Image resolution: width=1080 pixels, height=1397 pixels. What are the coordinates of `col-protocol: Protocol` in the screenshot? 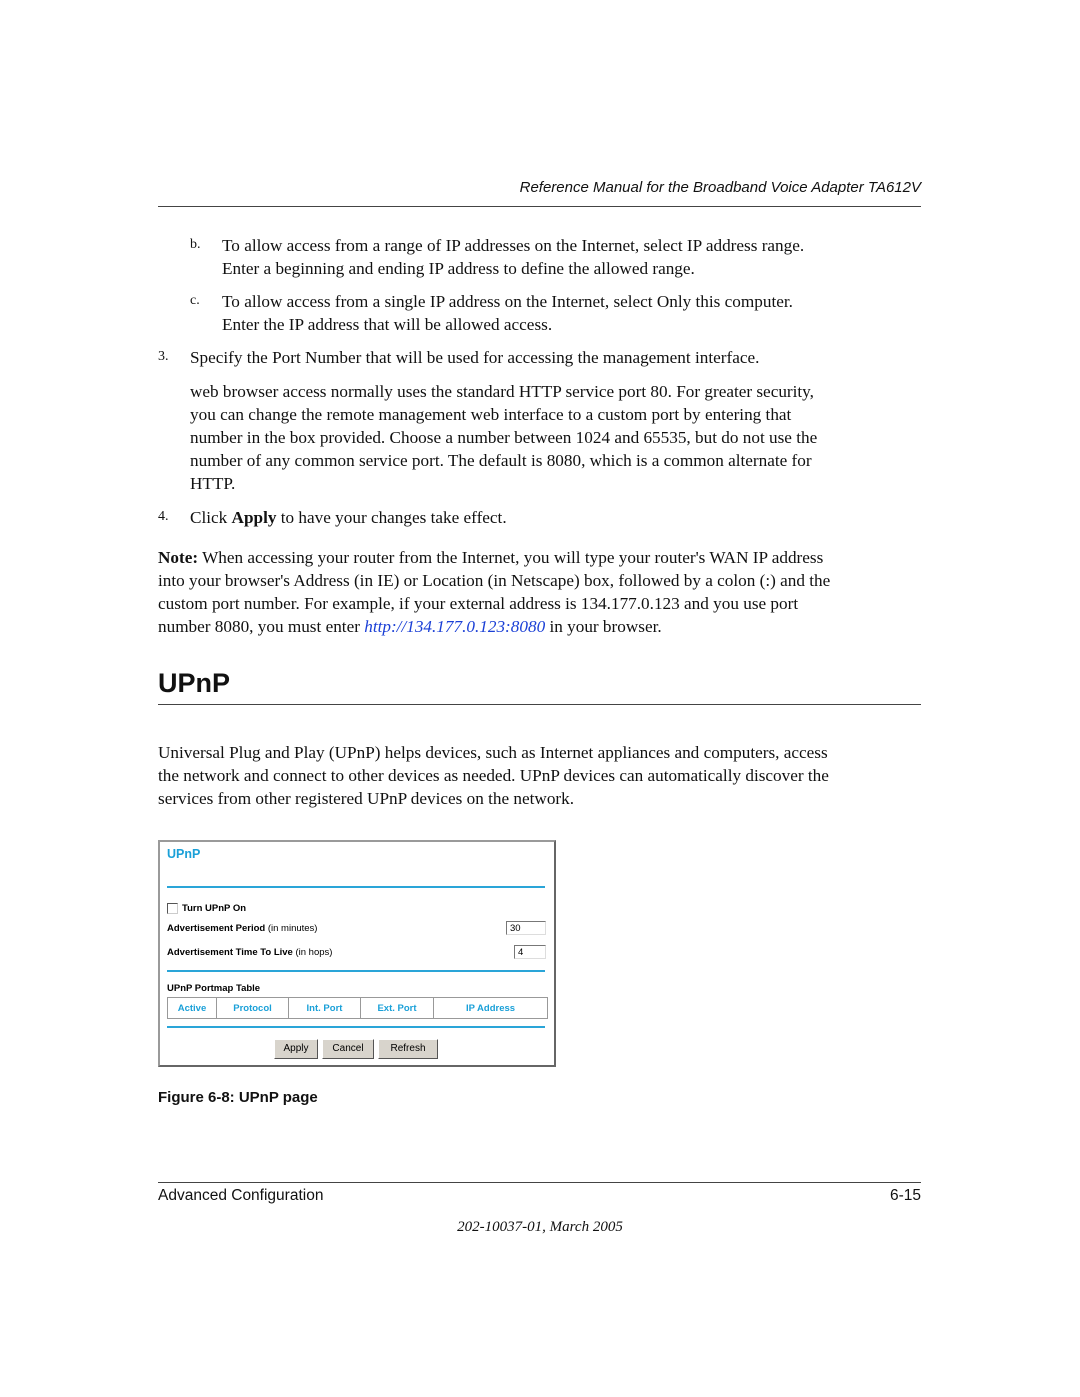 It's located at (252, 1008).